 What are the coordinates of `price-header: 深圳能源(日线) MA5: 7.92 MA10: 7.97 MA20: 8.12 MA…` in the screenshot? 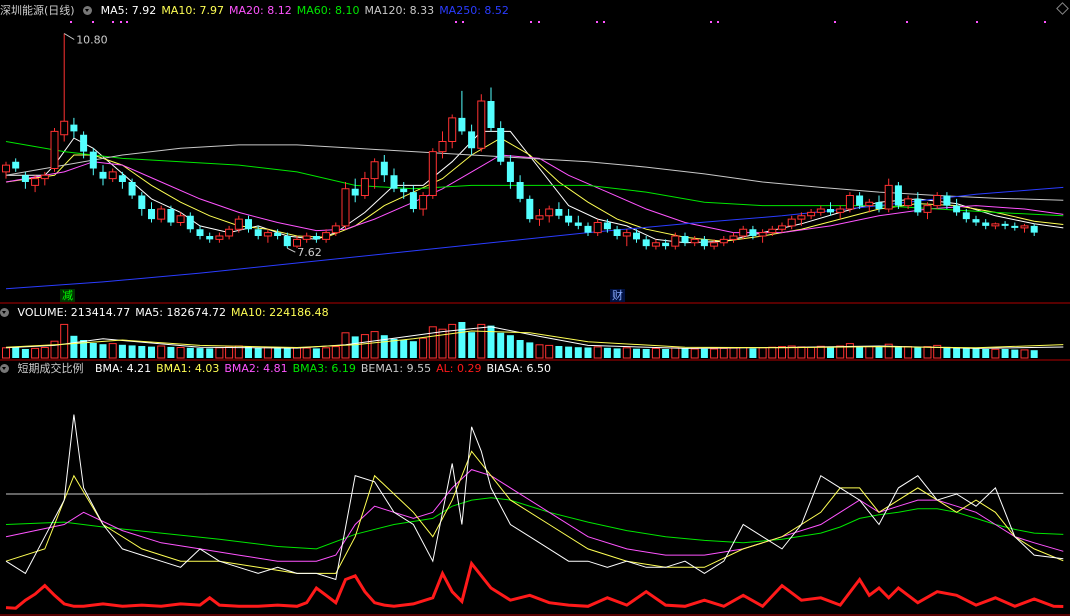 It's located at (259, 11).